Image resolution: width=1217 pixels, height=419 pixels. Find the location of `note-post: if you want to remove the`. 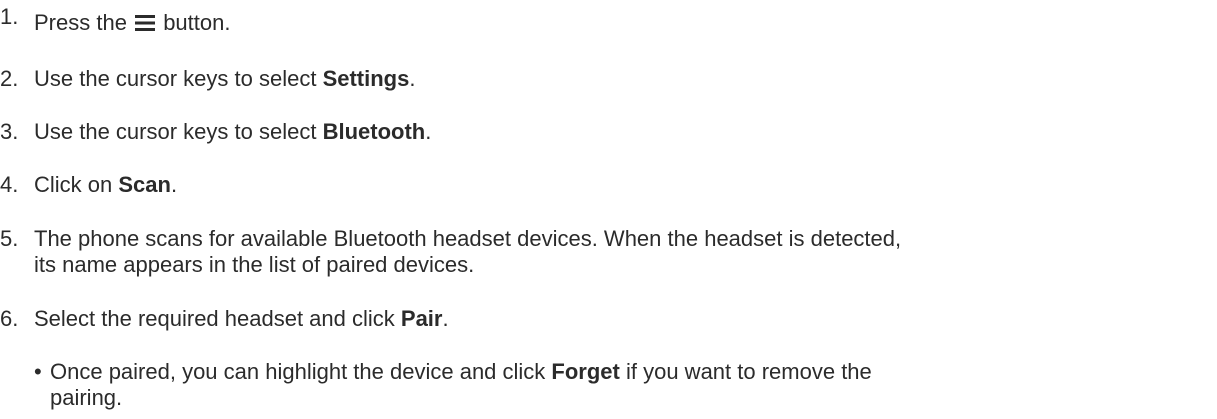

note-post: if you want to remove the is located at coordinates (745, 371).